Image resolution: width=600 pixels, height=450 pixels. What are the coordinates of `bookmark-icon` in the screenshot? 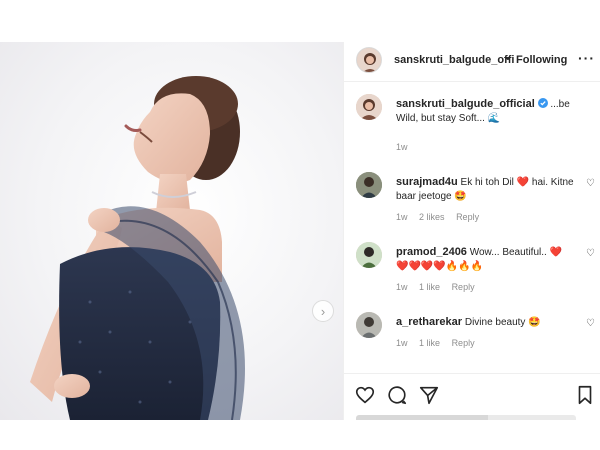 It's located at (585, 395).